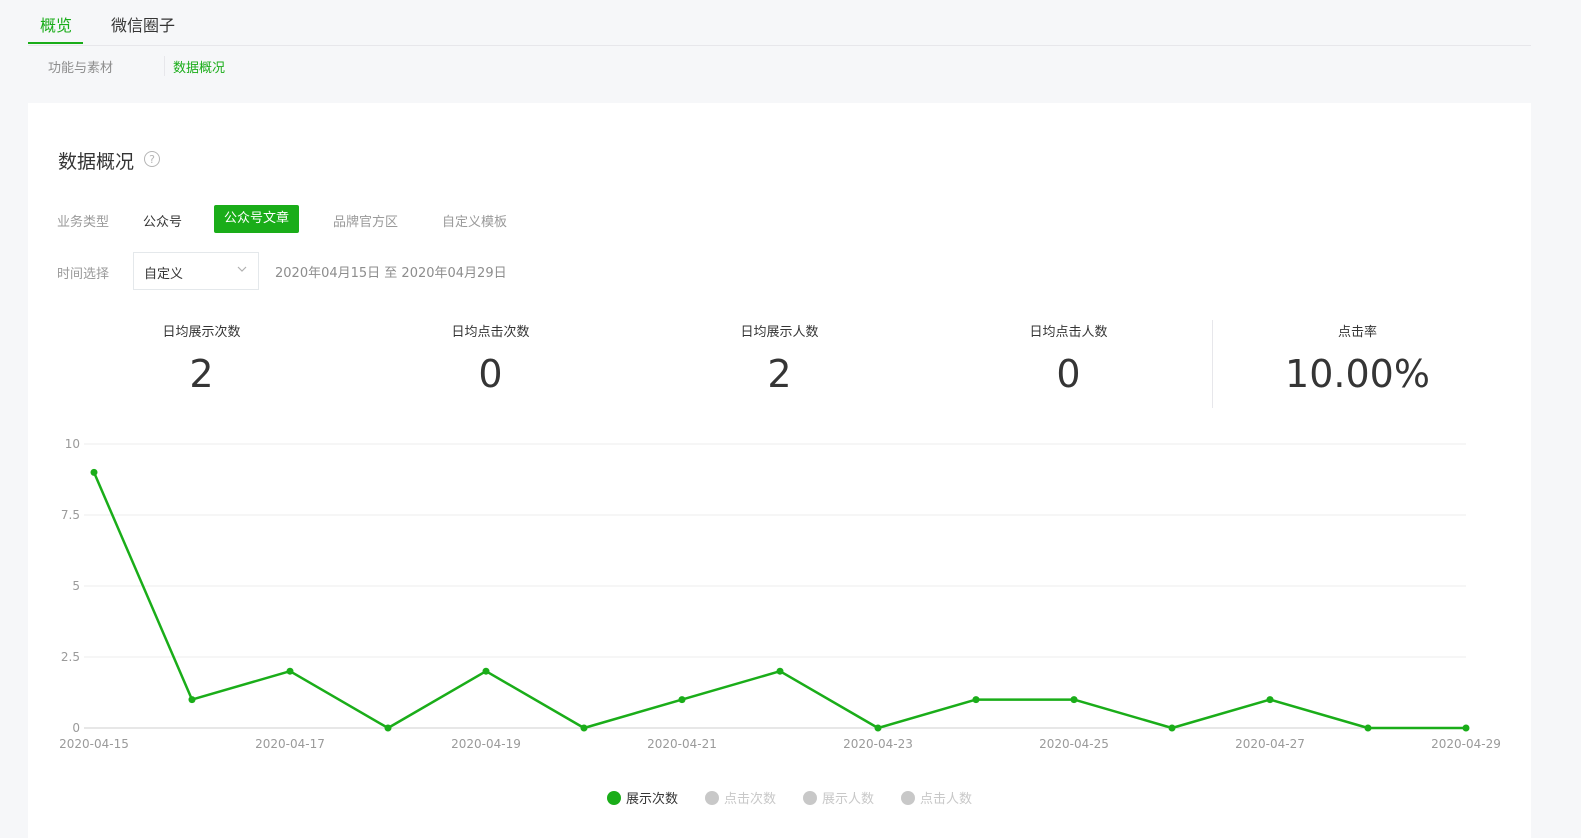  Describe the element at coordinates (94, 744) in the screenshot. I see `x-tick-label: 2020-04-15` at that location.